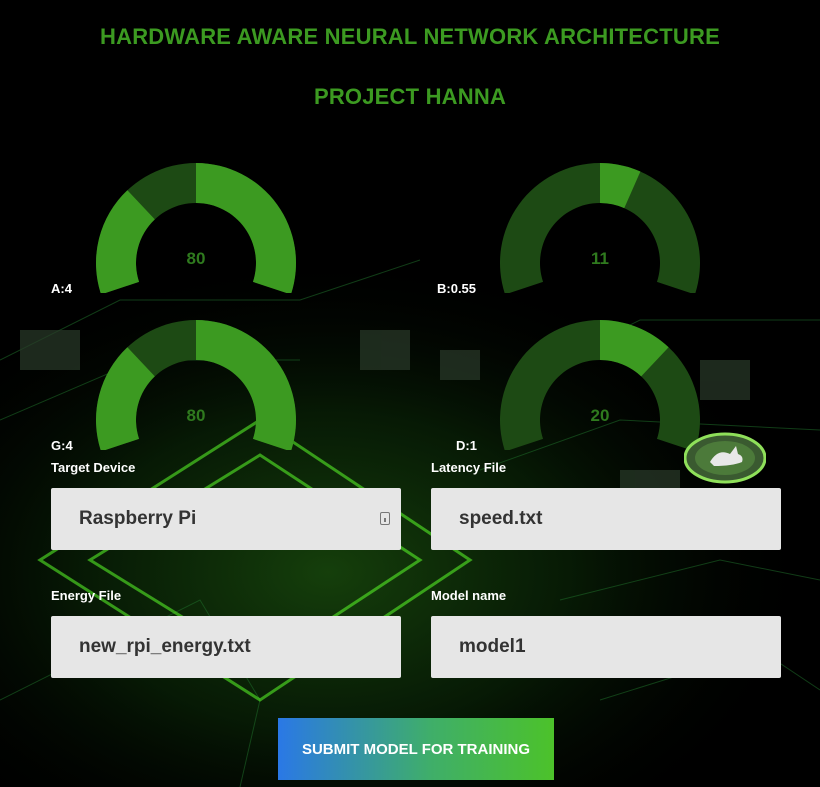  I want to click on gauge-b: 11, so click(600, 228).